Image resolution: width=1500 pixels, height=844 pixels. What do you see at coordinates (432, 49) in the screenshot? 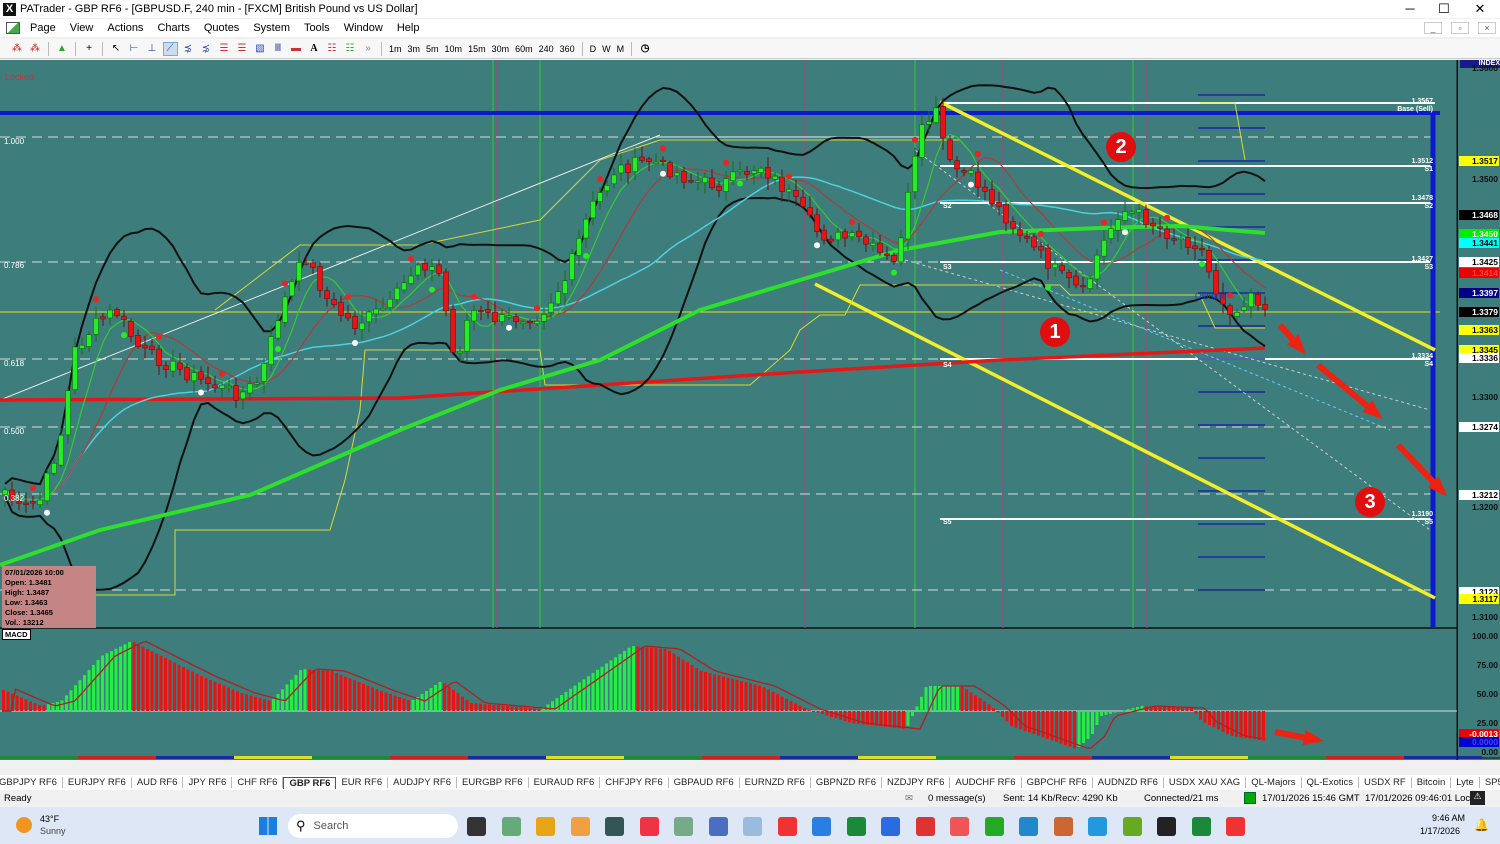
I see `timeframe-5m: 5m` at bounding box center [432, 49].